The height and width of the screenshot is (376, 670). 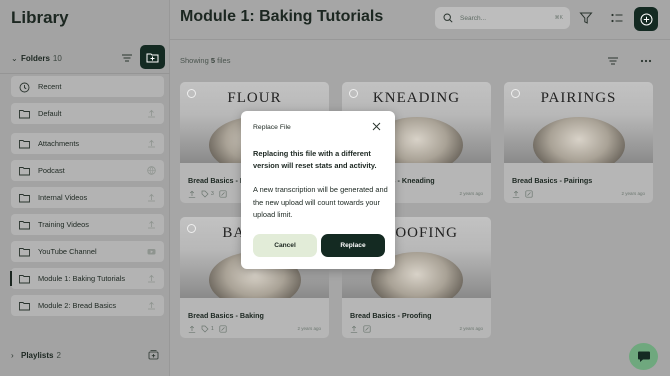 What do you see at coordinates (35, 58) in the screenshot?
I see `folders-label: Folders` at bounding box center [35, 58].